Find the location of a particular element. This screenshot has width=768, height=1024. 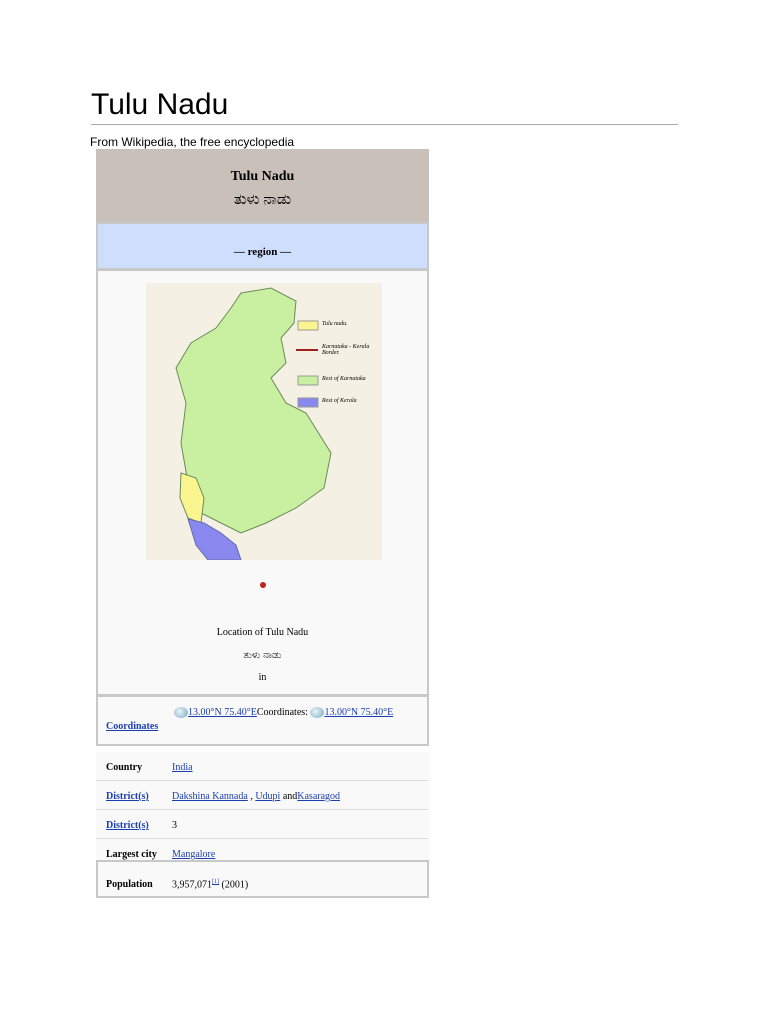

coordinates-link-2: 13.00°N 75.40°E is located at coordinates (358, 712).